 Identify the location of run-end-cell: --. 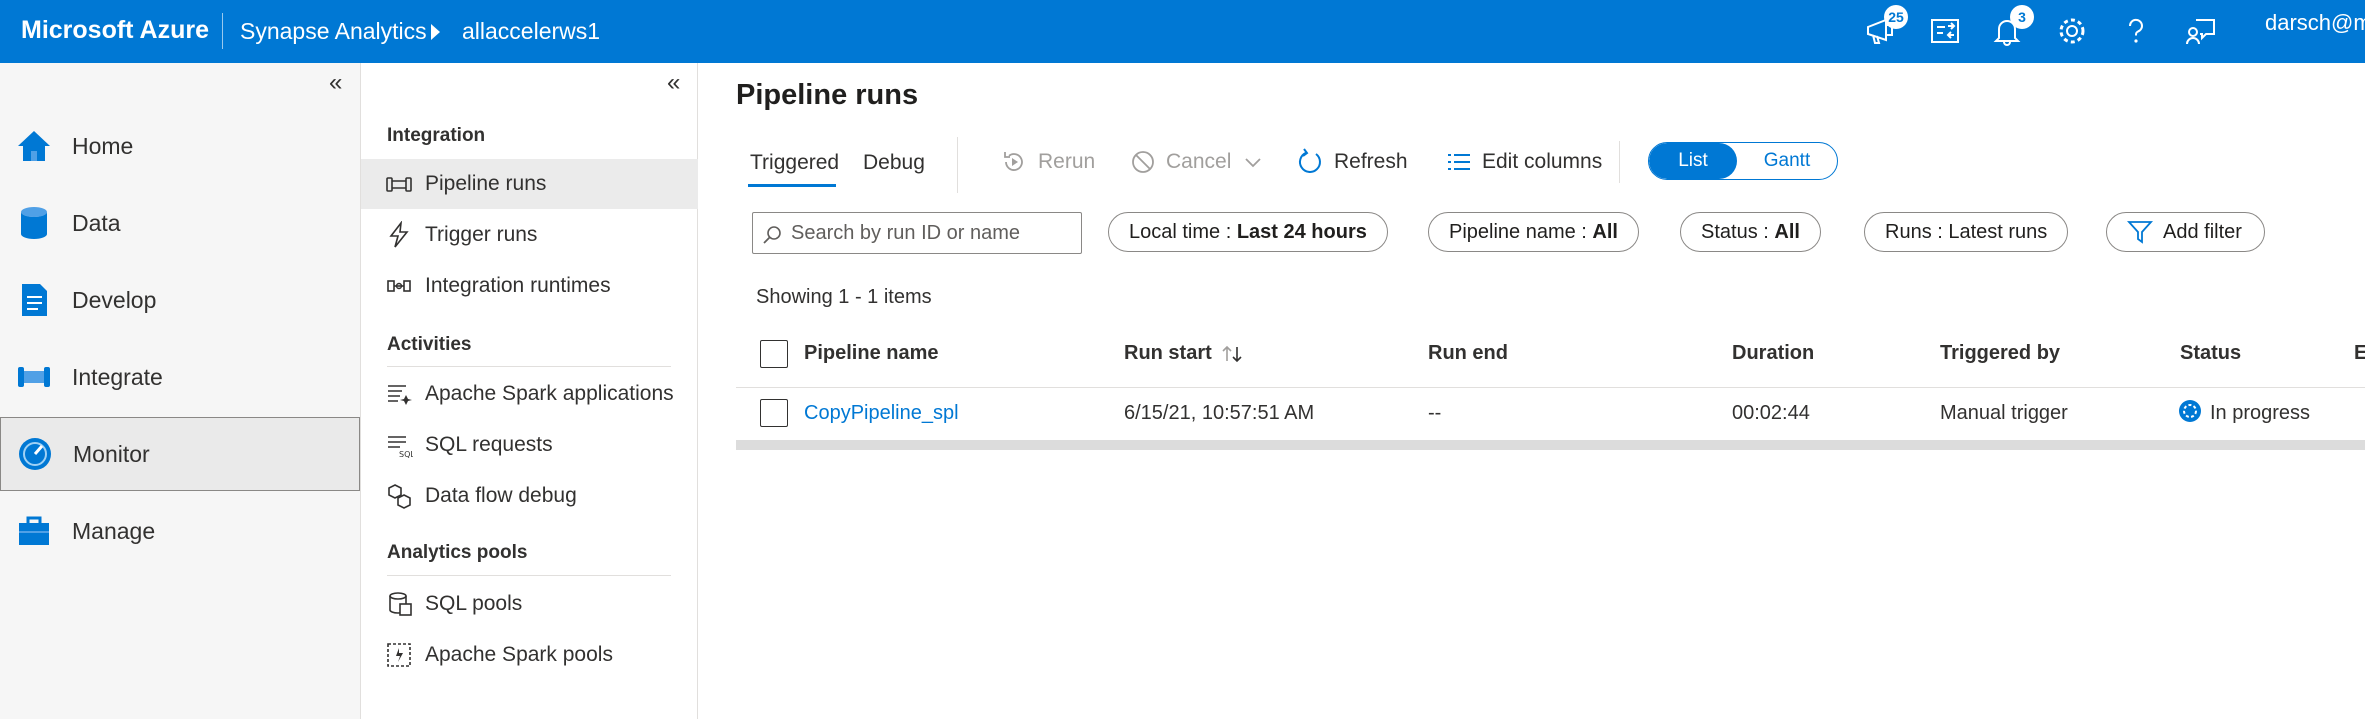
(1435, 413).